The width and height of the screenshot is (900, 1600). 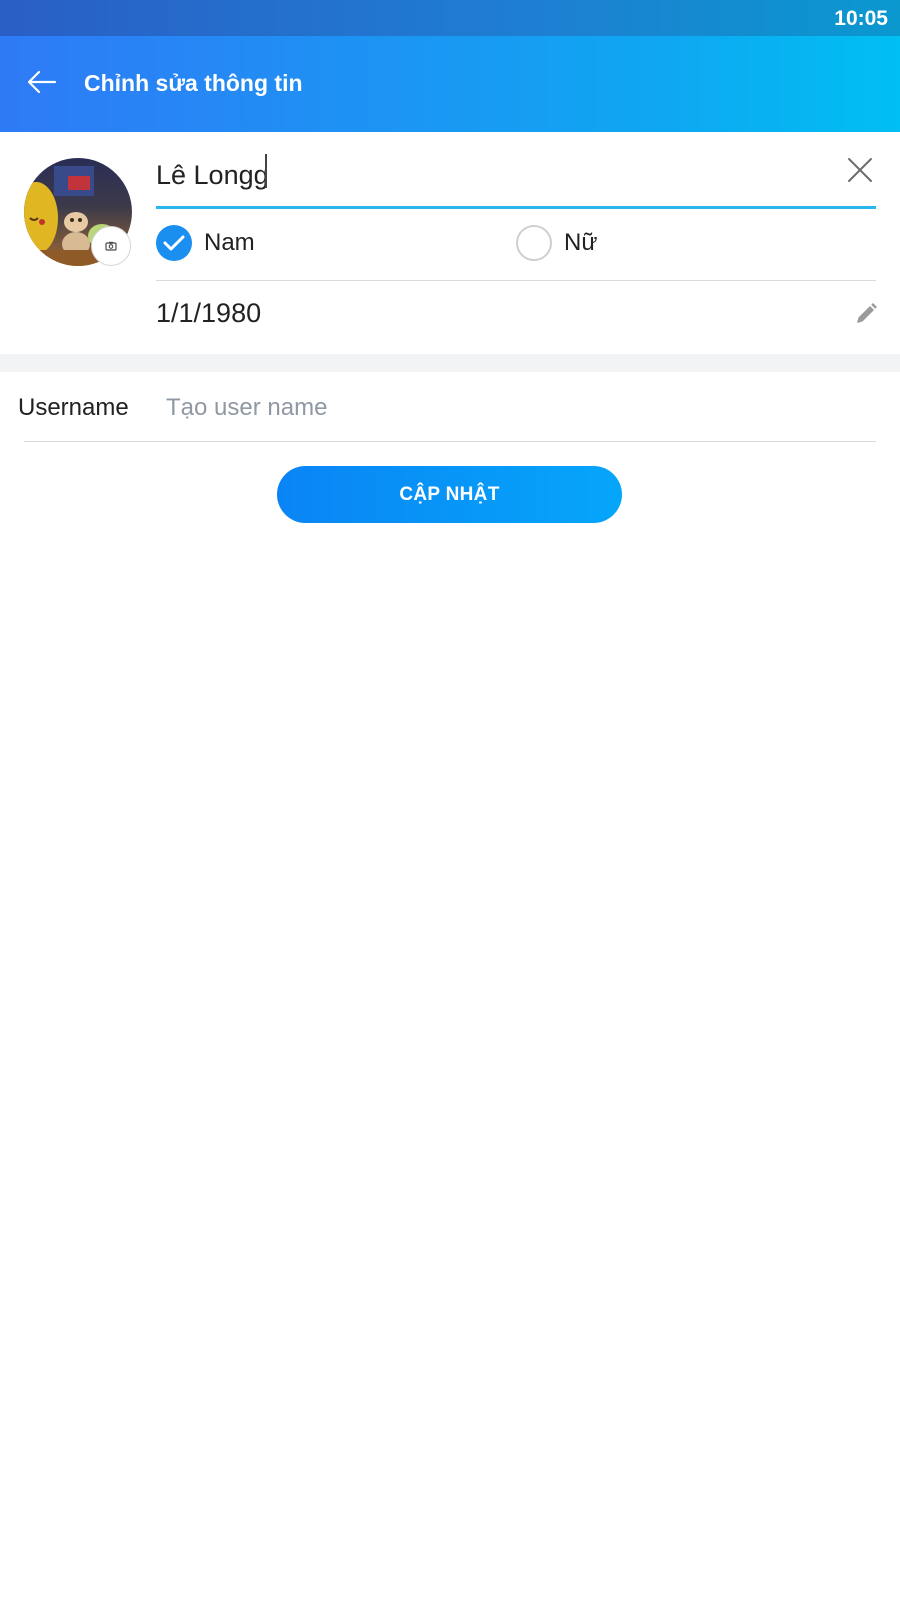 I want to click on text-cursor, so click(x=266, y=171).